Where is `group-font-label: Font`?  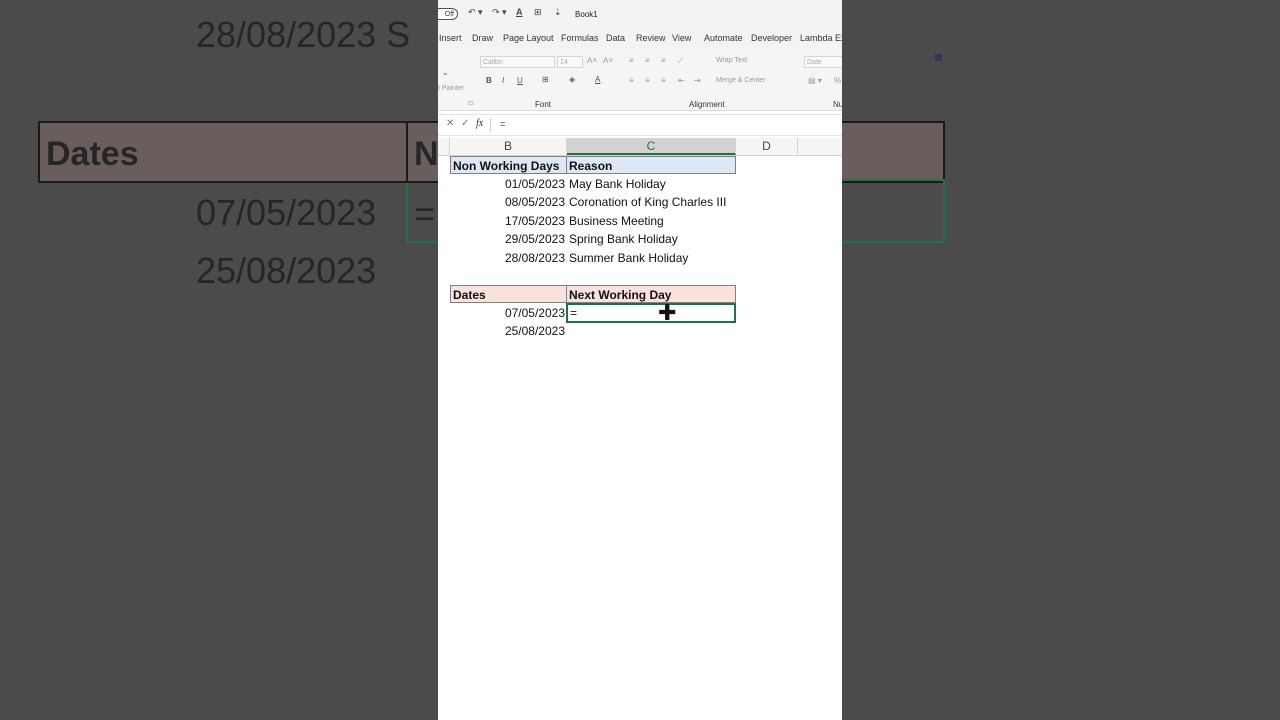
group-font-label: Font is located at coordinates (543, 104).